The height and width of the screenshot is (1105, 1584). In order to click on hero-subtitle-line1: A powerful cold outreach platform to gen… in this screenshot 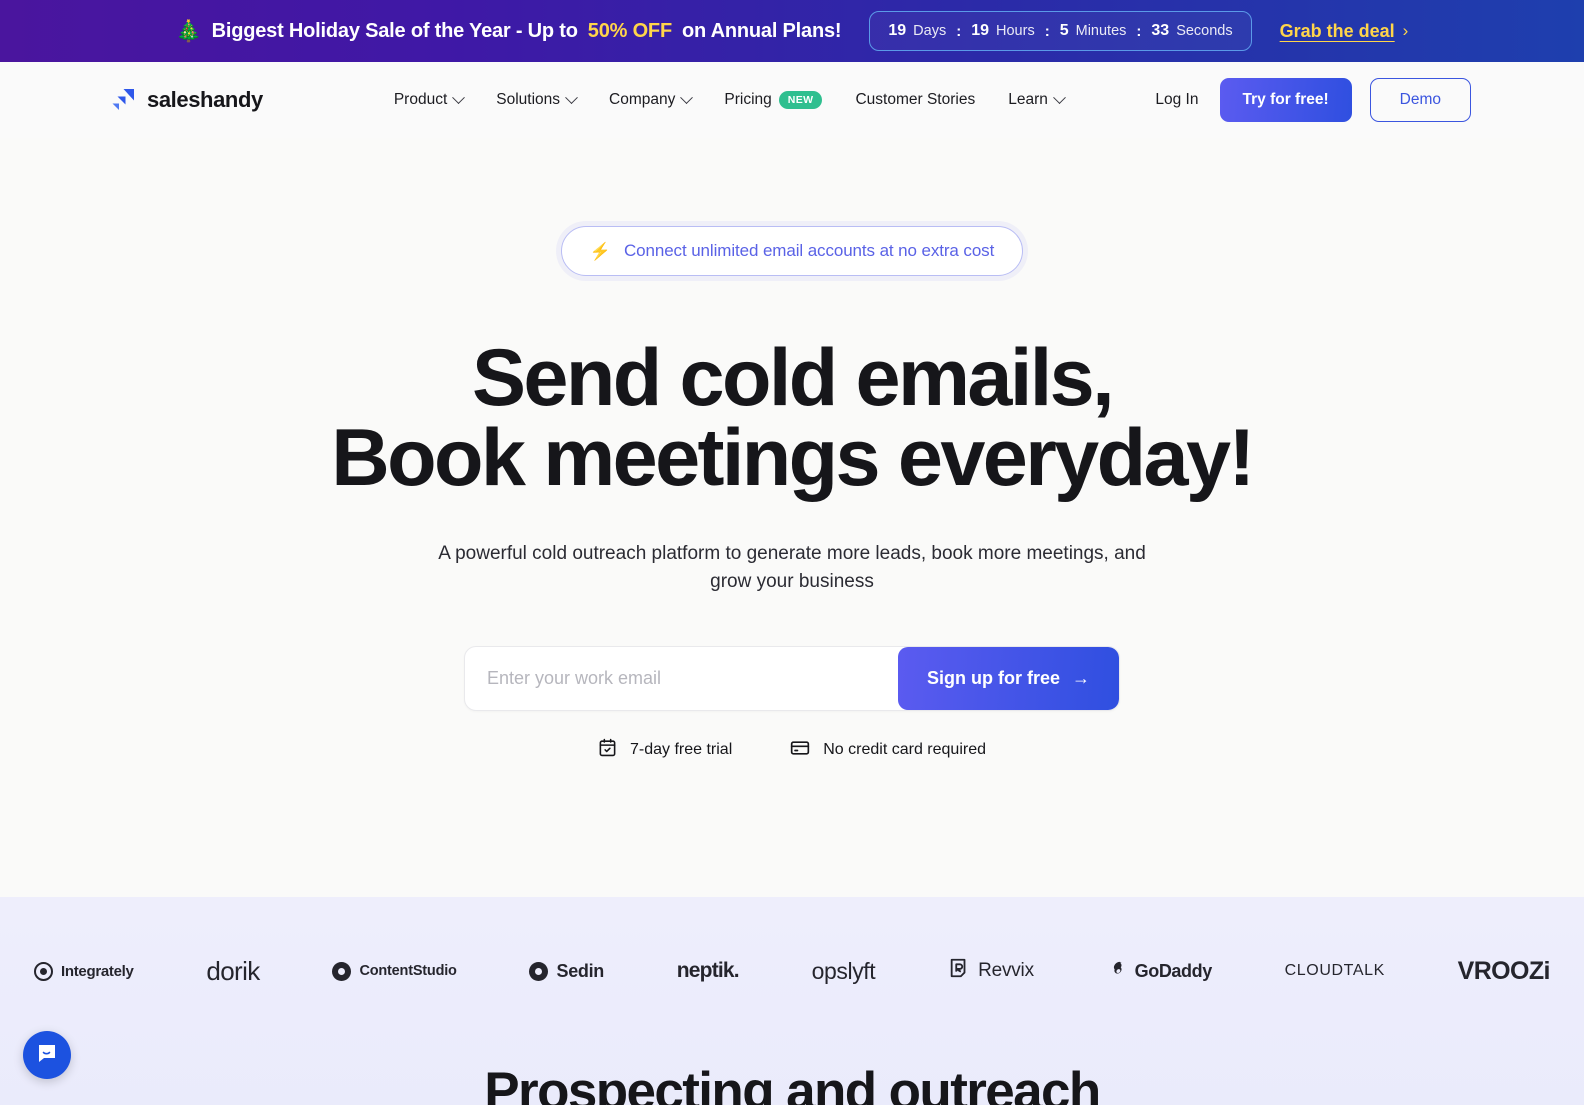, I will do `click(792, 554)`.